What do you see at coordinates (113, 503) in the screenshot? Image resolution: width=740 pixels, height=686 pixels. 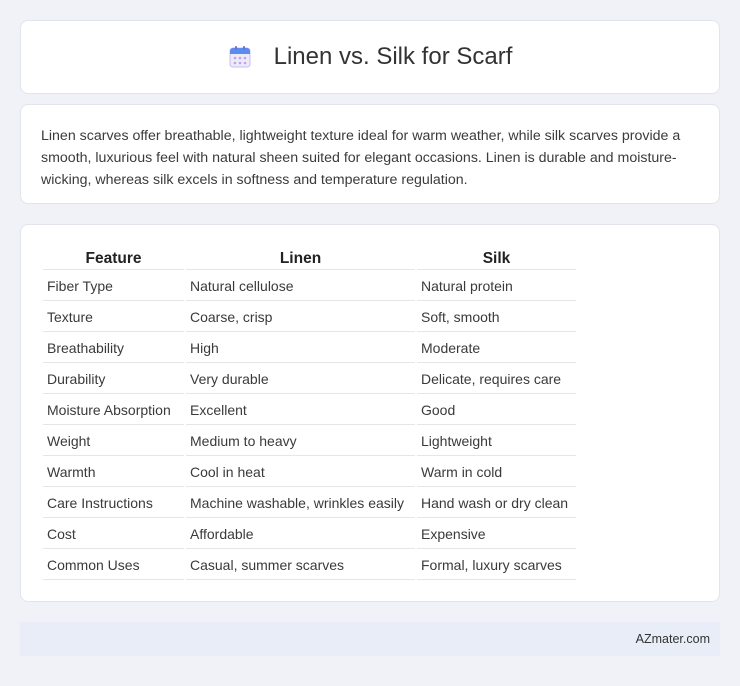 I see `feature-cell: Care Instructions` at bounding box center [113, 503].